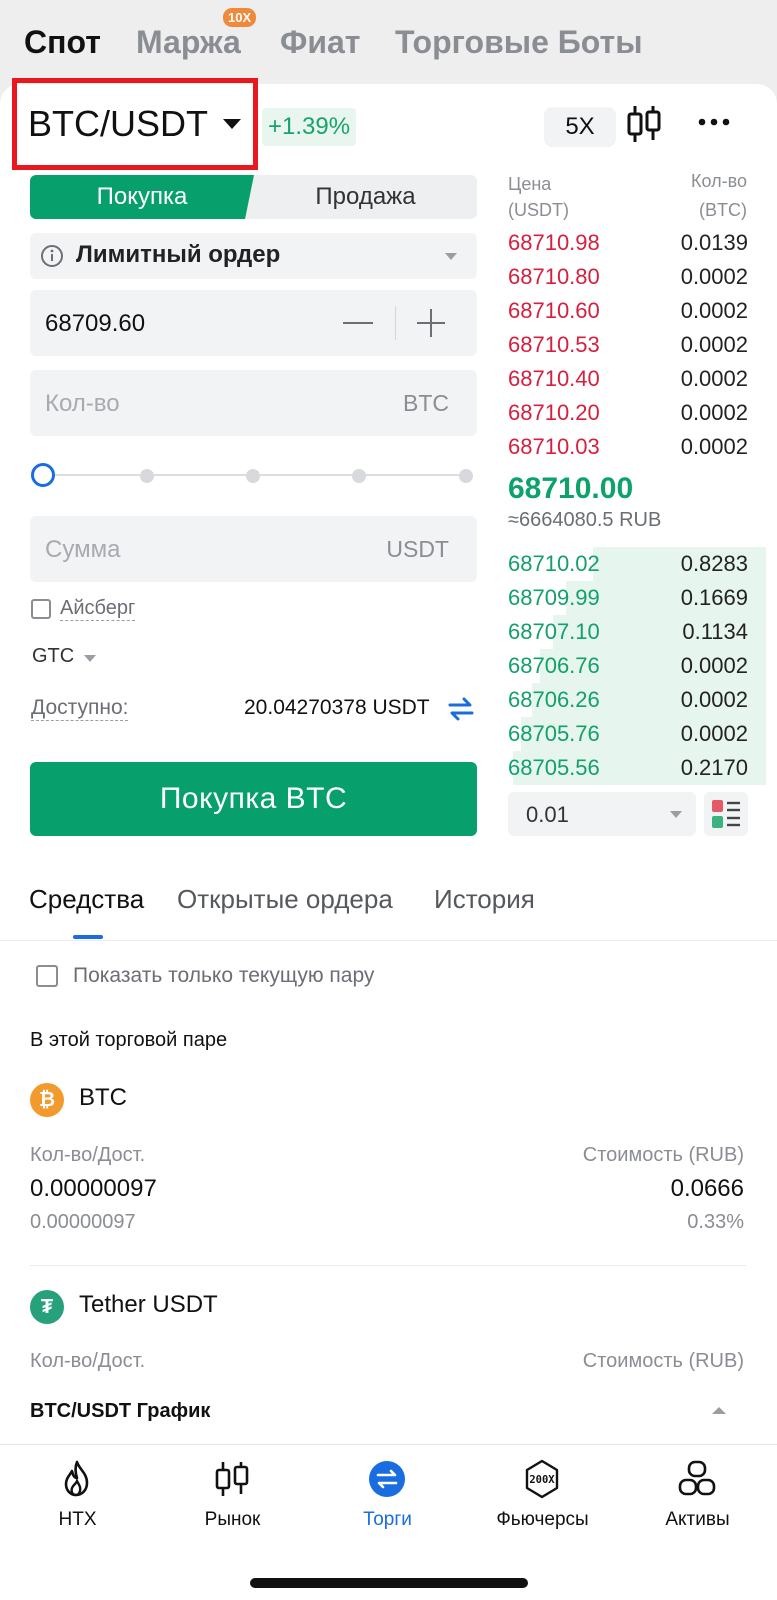  What do you see at coordinates (633, 277) in the screenshot?
I see `ask-row: 68710.80 0.0002` at bounding box center [633, 277].